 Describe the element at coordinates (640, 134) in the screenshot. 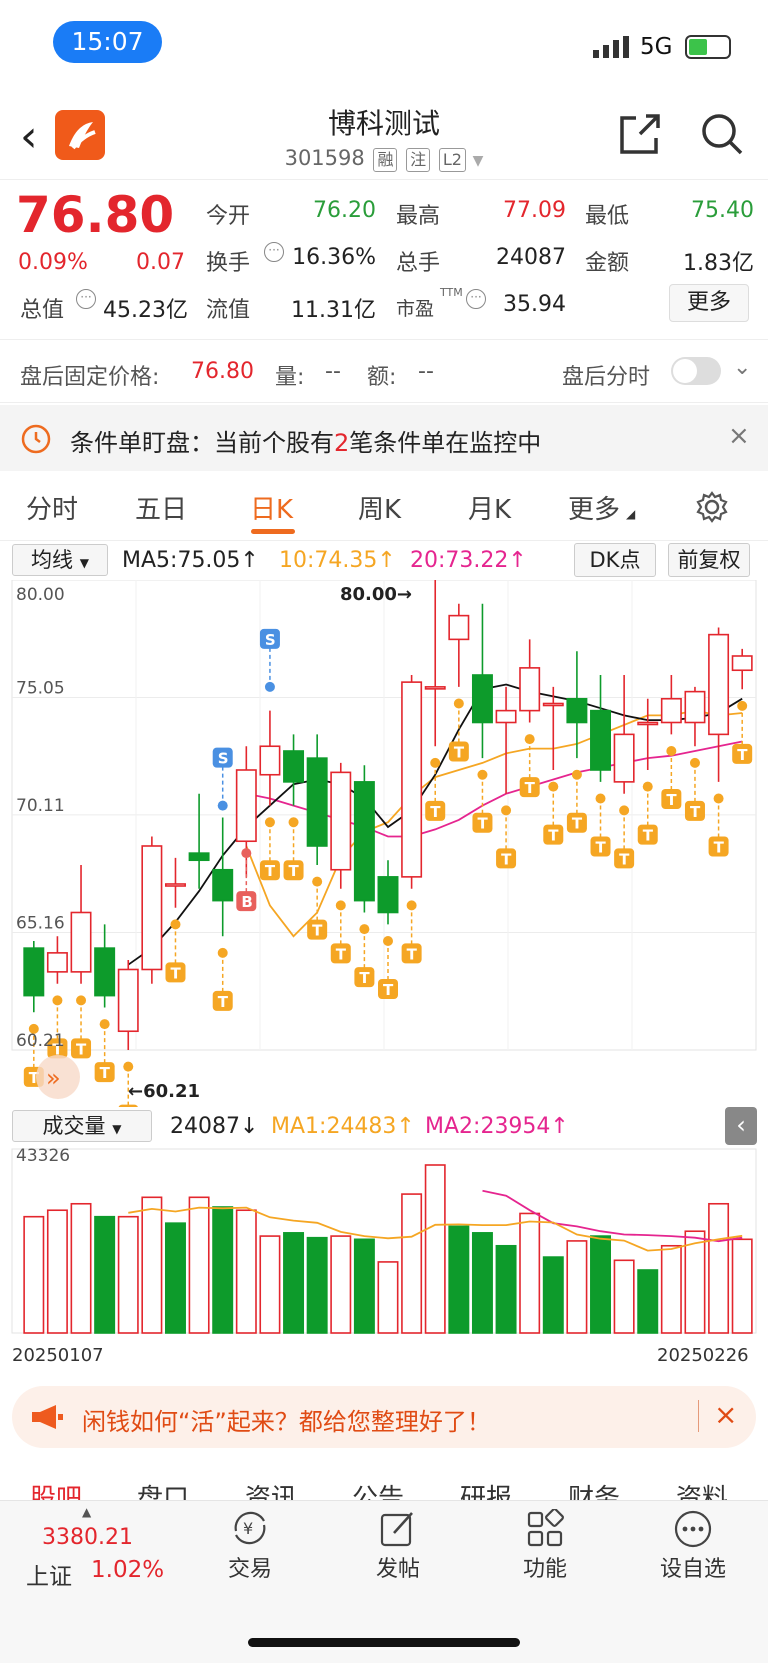

I see `share-icon` at that location.